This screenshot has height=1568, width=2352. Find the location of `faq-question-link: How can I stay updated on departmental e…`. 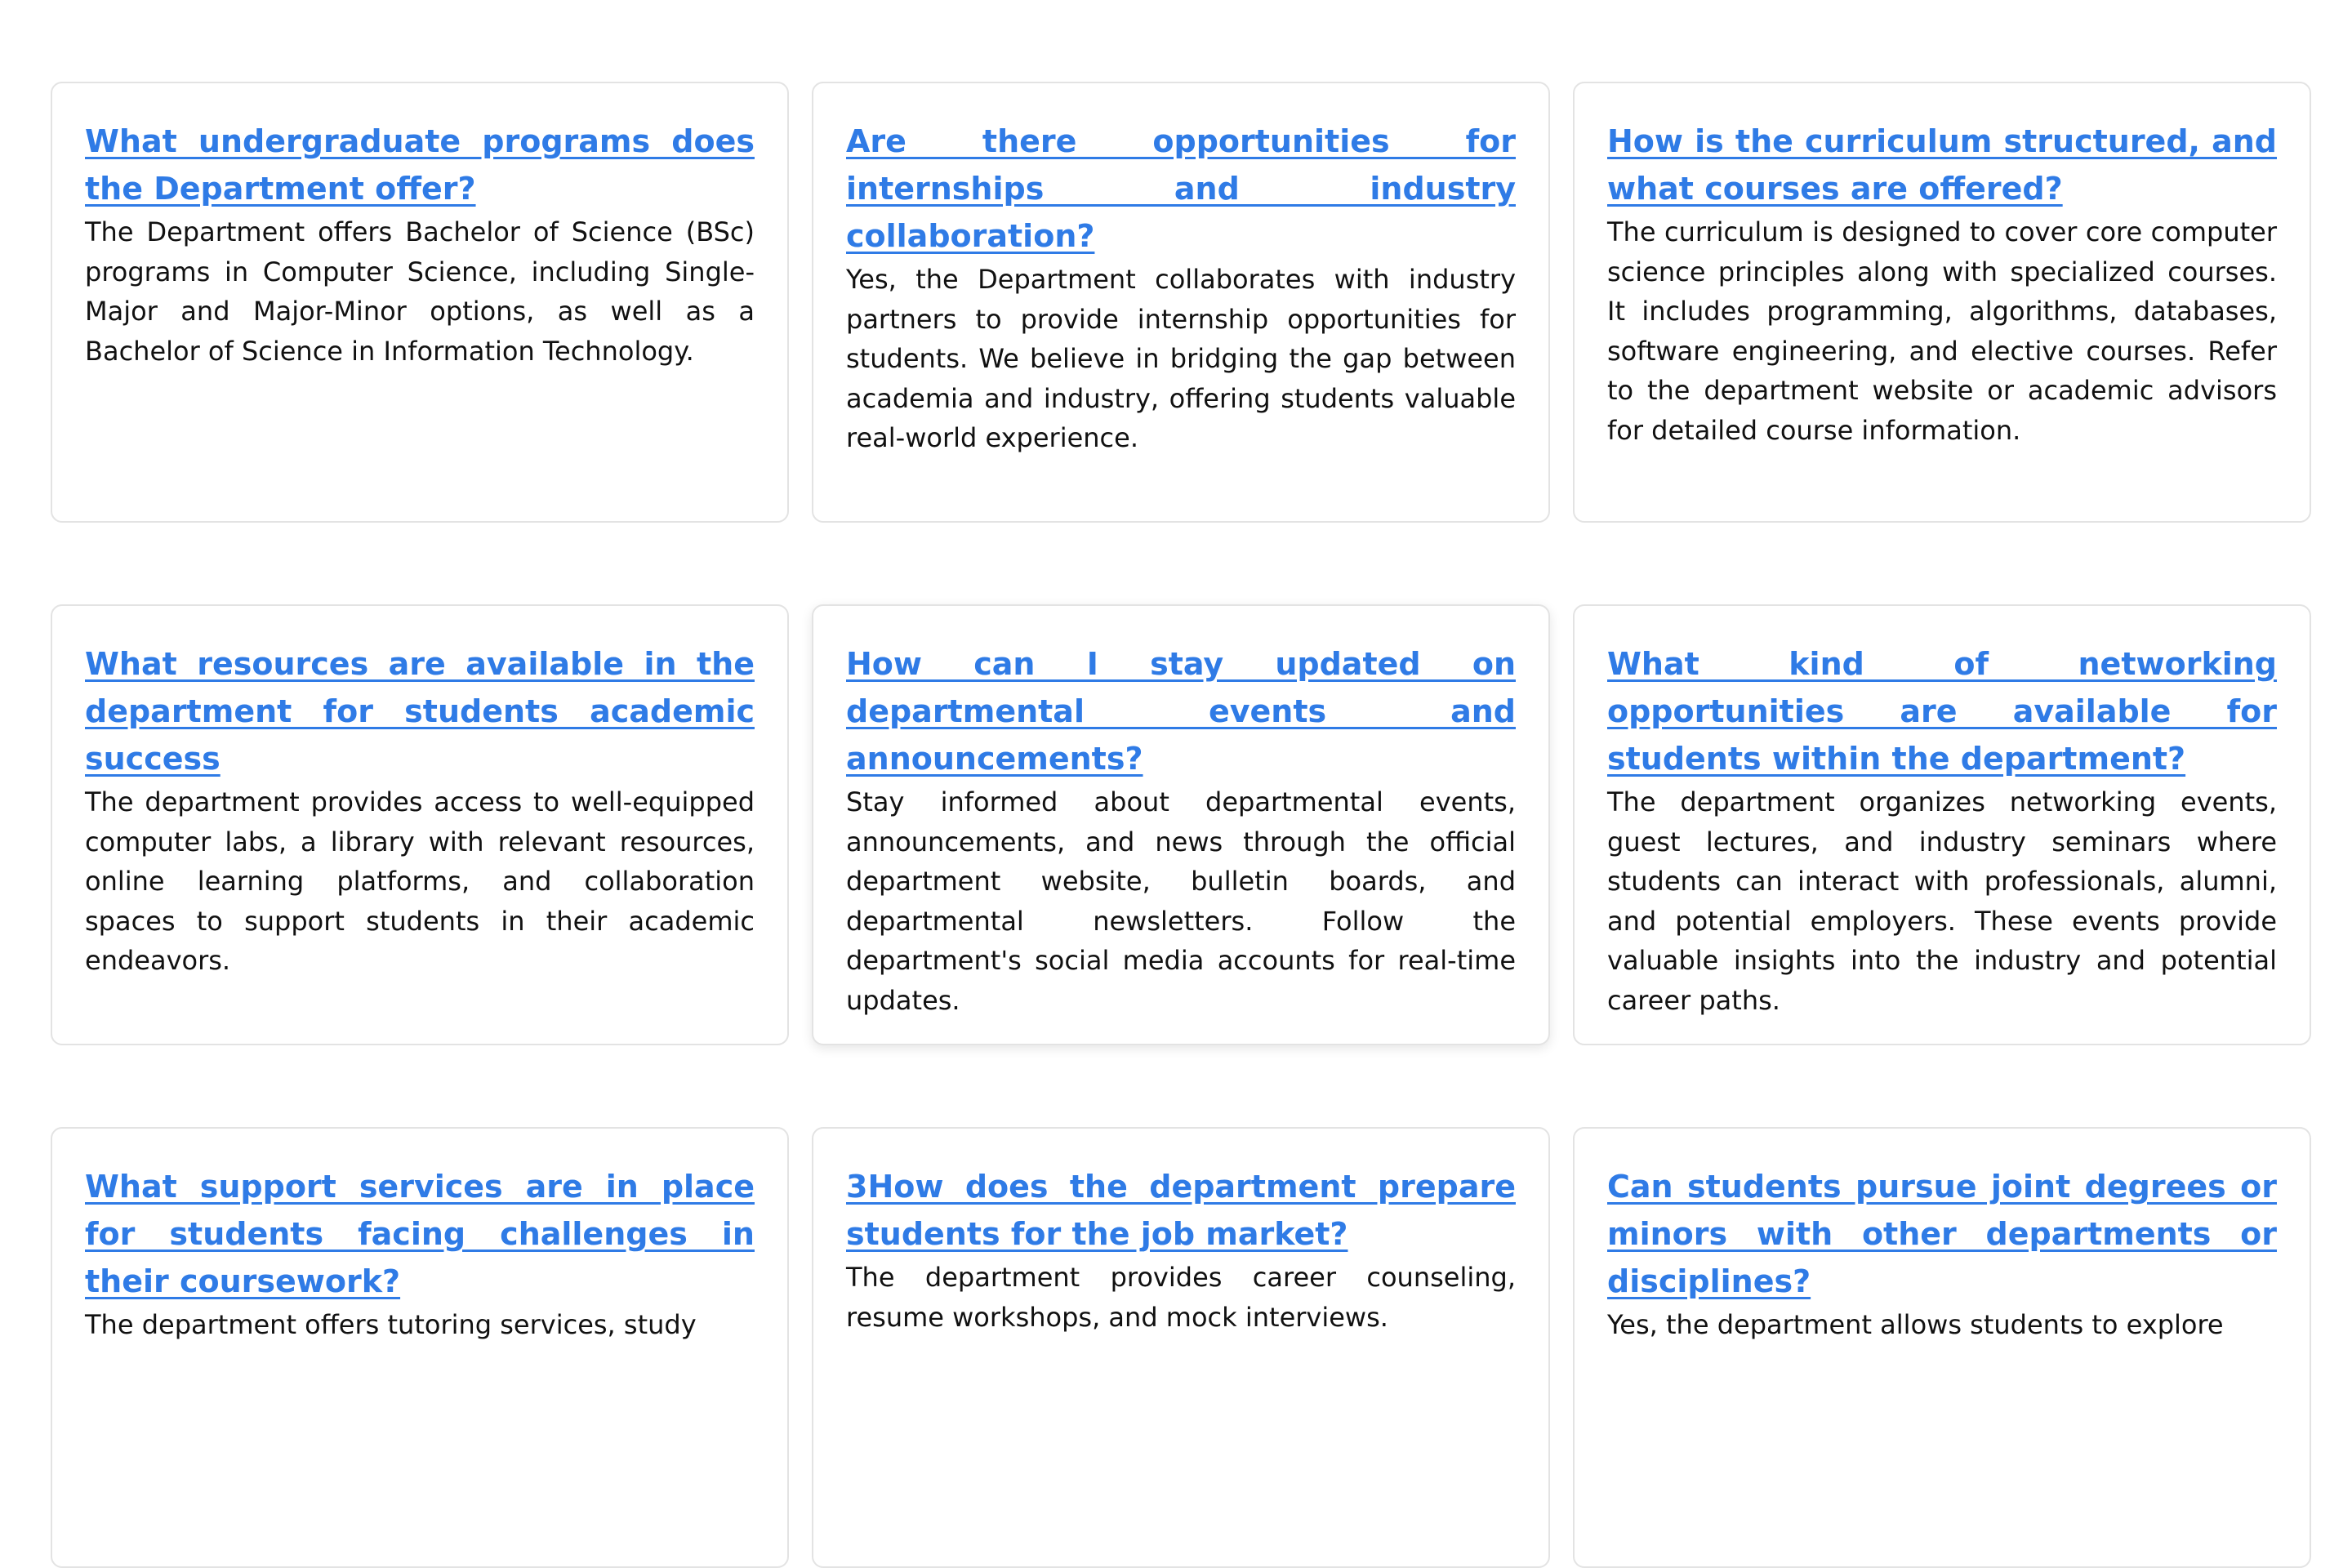

faq-question-link: How can I stay updated on departmental e… is located at coordinates (1181, 711).